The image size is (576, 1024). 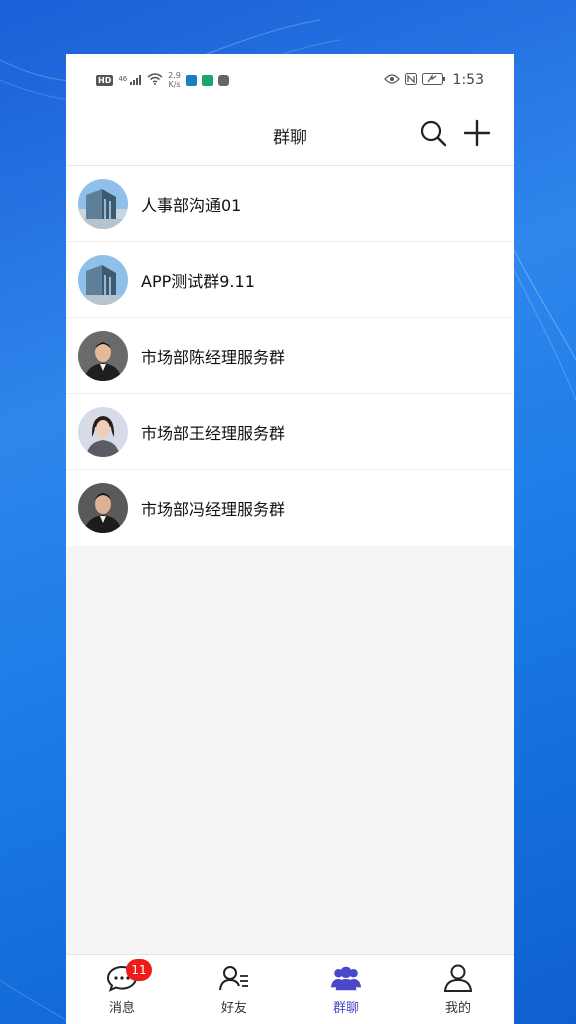 I want to click on status-right: 1:53, so click(x=433, y=80).